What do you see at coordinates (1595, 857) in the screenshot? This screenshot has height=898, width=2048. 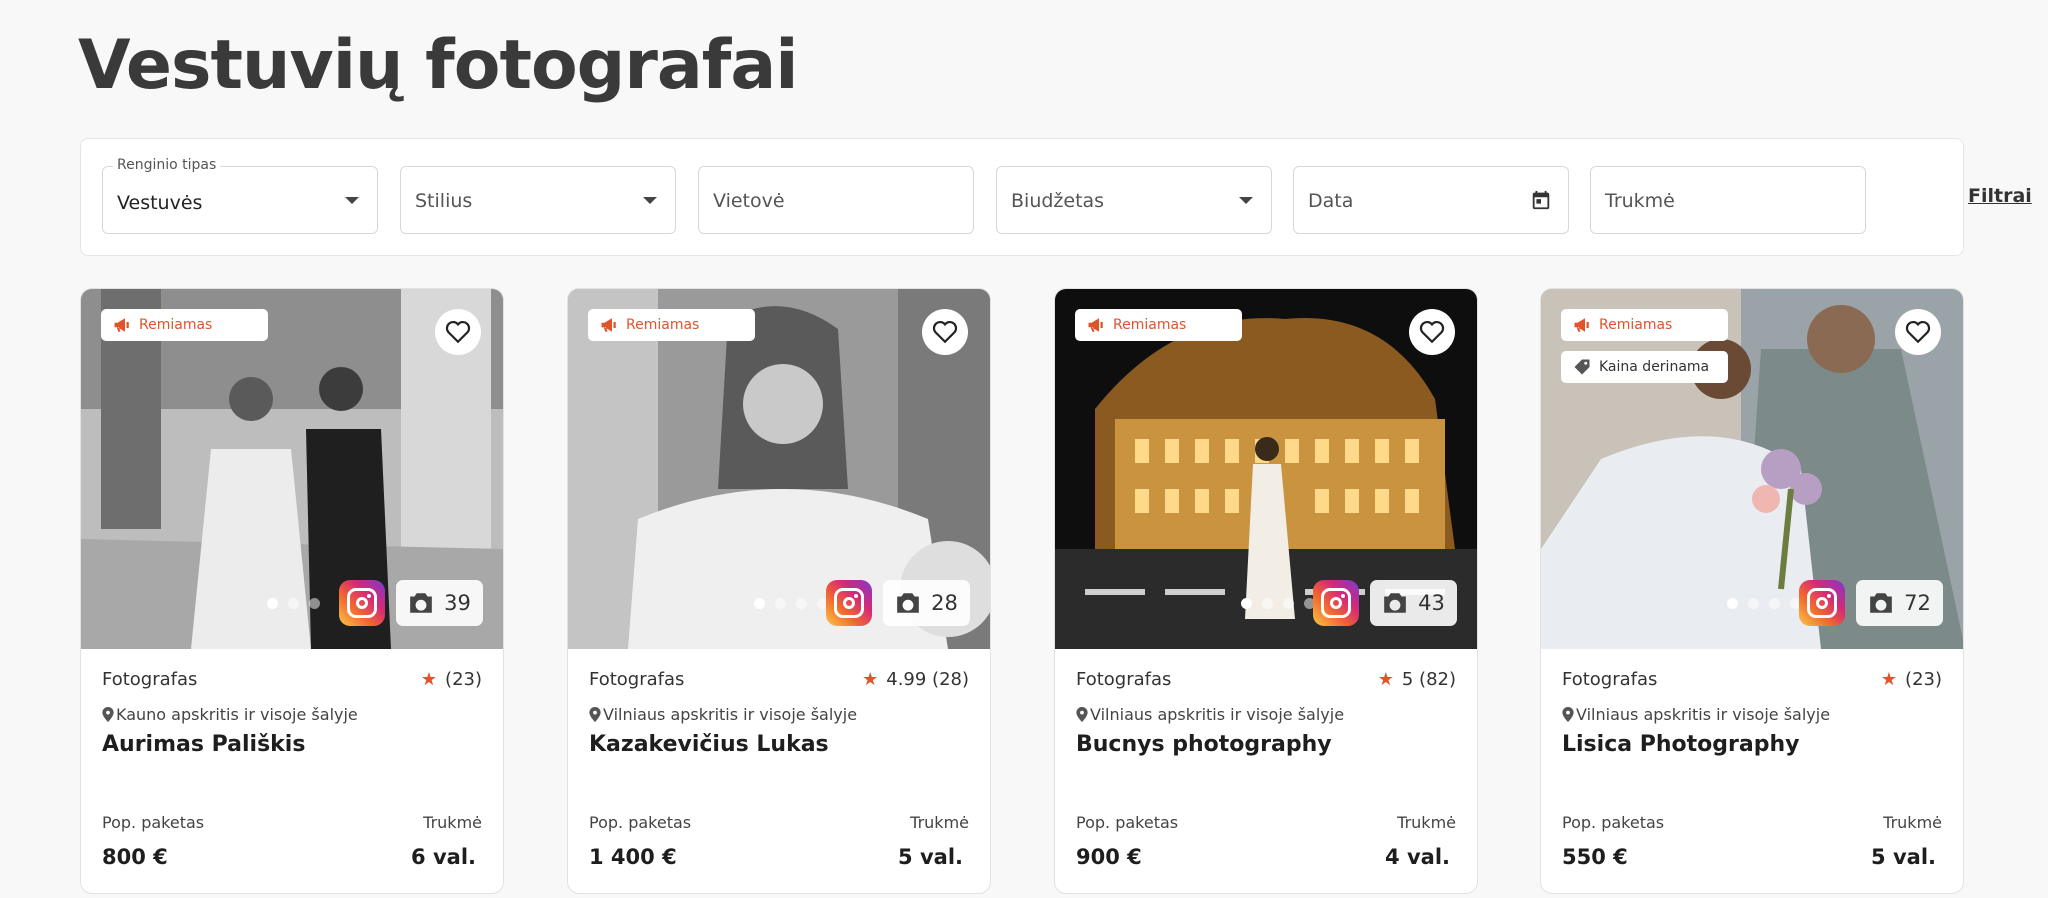 I see `price-value: 550 €` at bounding box center [1595, 857].